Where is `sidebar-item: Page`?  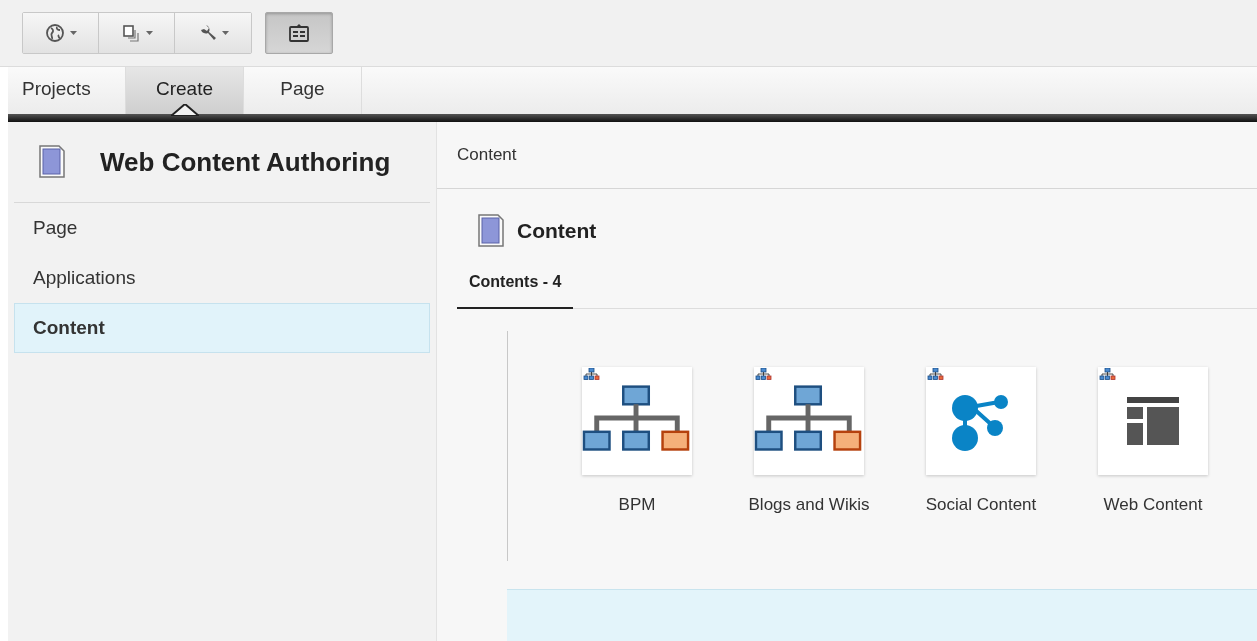 sidebar-item: Page is located at coordinates (222, 228).